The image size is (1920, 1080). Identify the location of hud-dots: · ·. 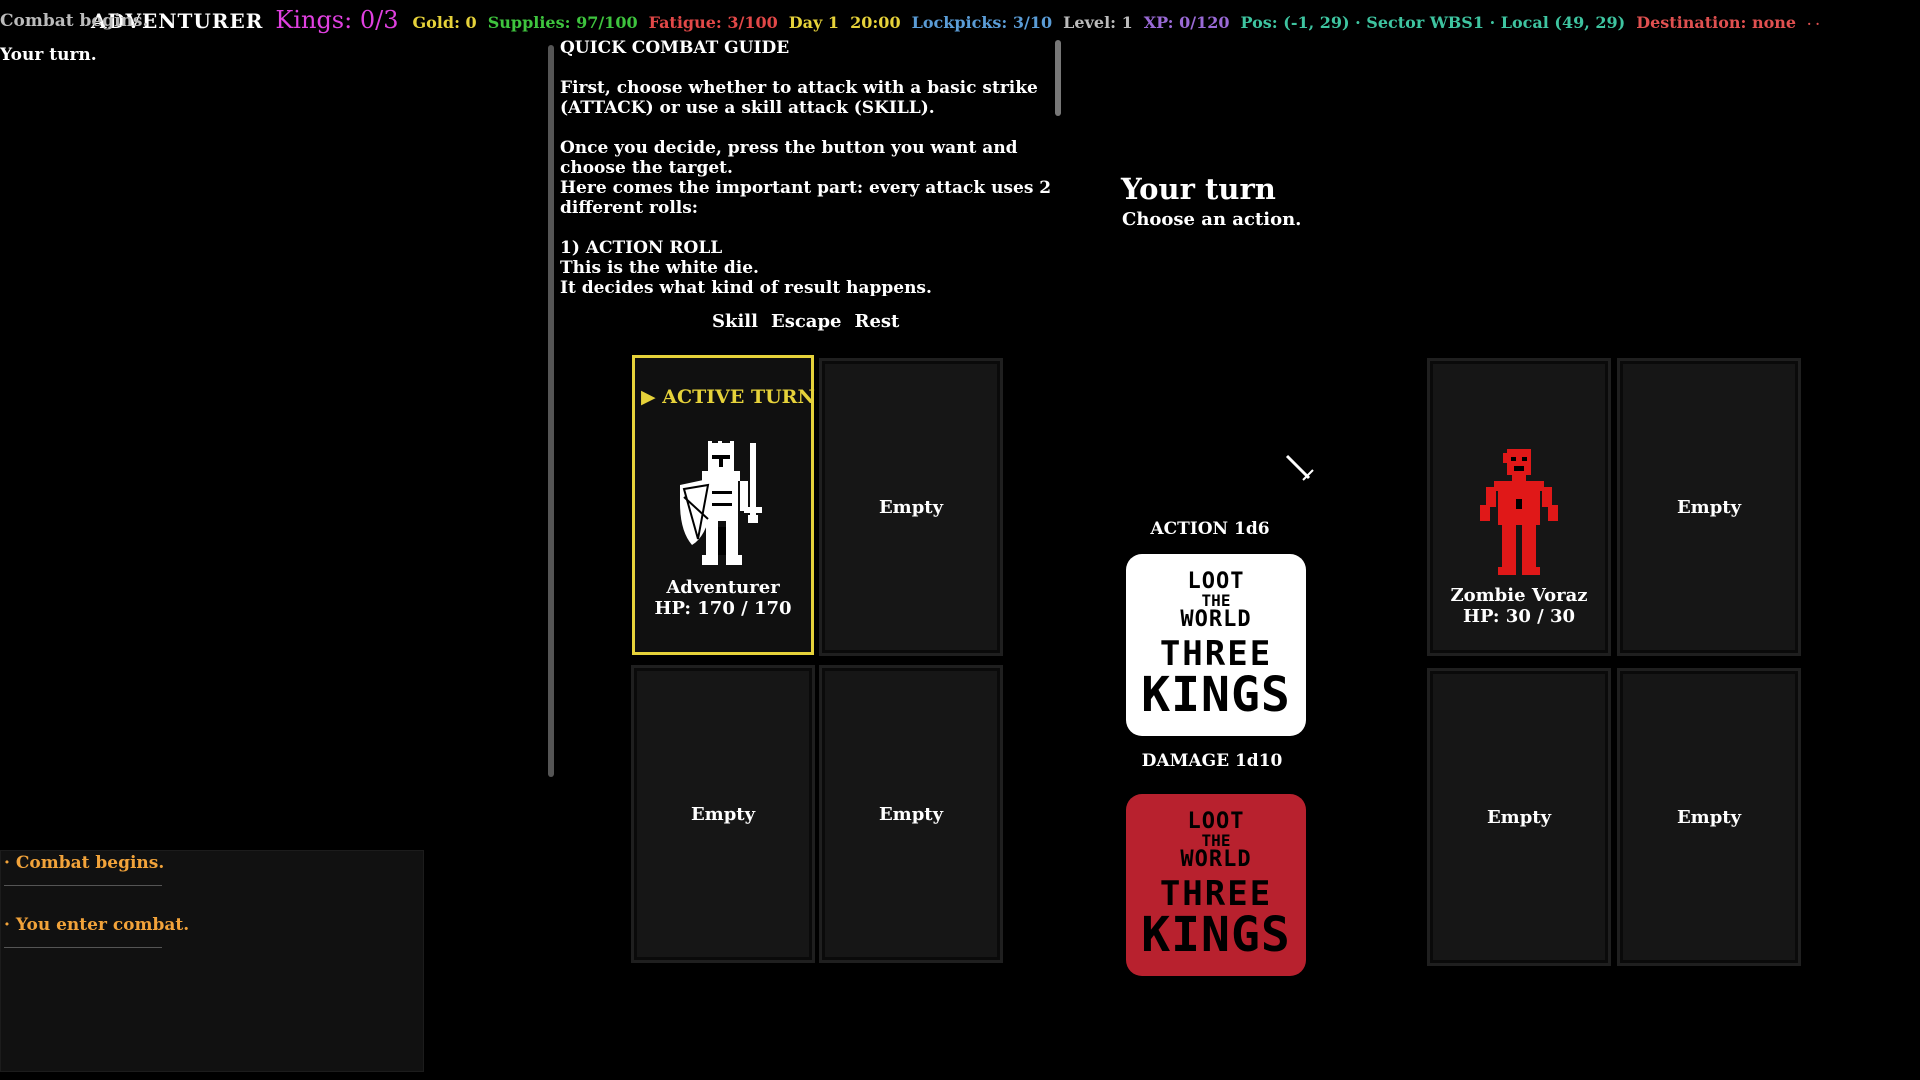
(1813, 24).